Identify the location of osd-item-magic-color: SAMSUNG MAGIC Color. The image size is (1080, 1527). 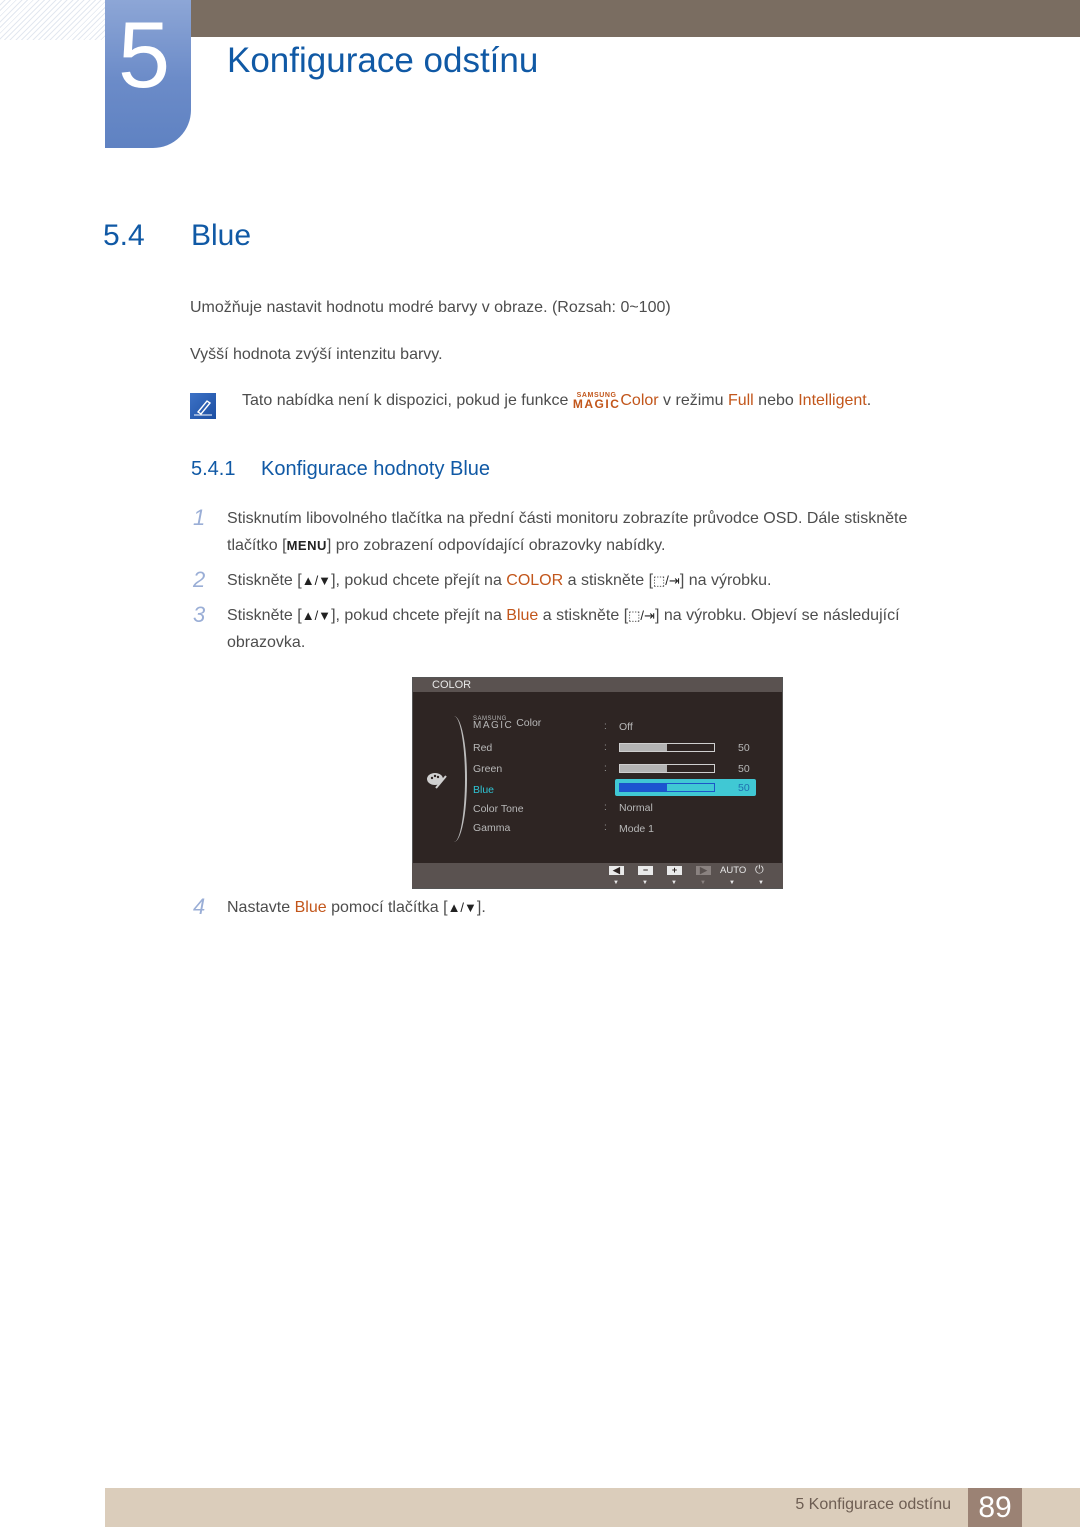
(507, 723).